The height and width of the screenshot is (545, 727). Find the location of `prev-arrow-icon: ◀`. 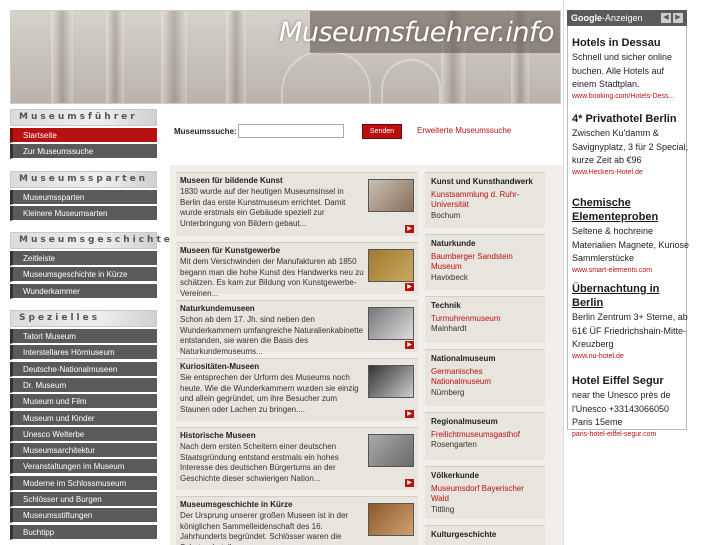

prev-arrow-icon: ◀ is located at coordinates (666, 18).